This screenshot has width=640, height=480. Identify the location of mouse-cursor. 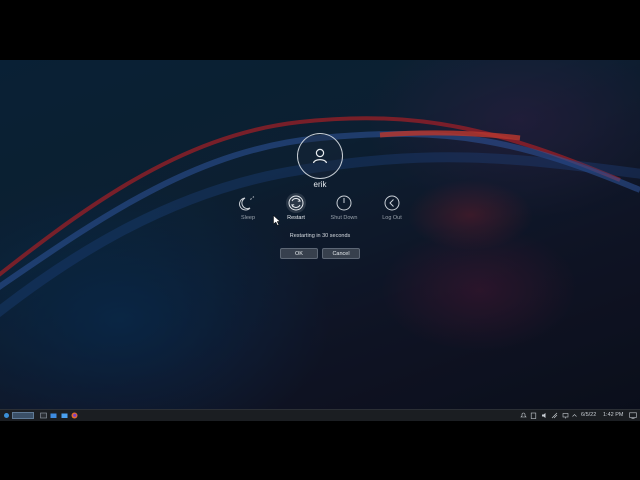
(277, 220).